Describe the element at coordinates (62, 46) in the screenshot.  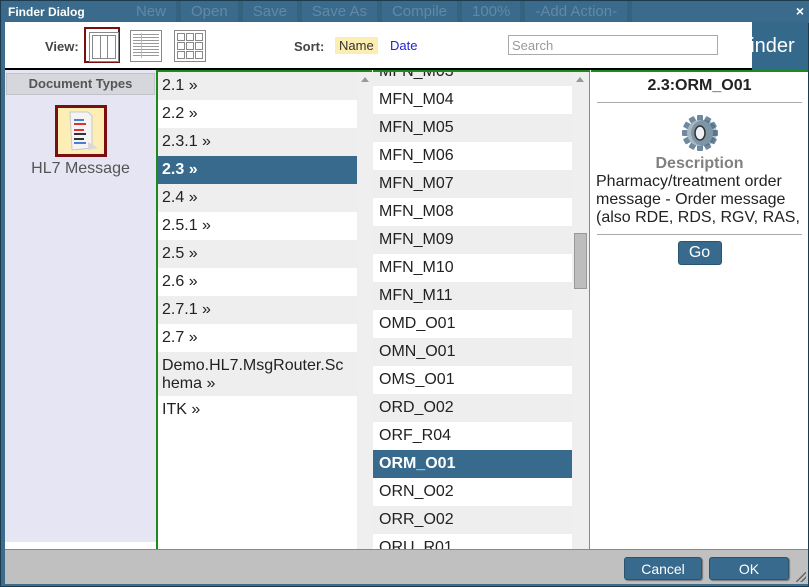
I see `view-label: View:` at that location.